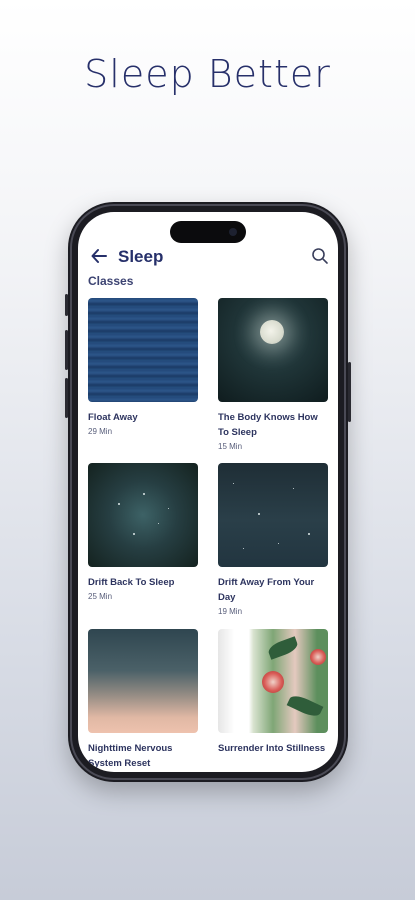  What do you see at coordinates (320, 256) in the screenshot?
I see `search-icon` at bounding box center [320, 256].